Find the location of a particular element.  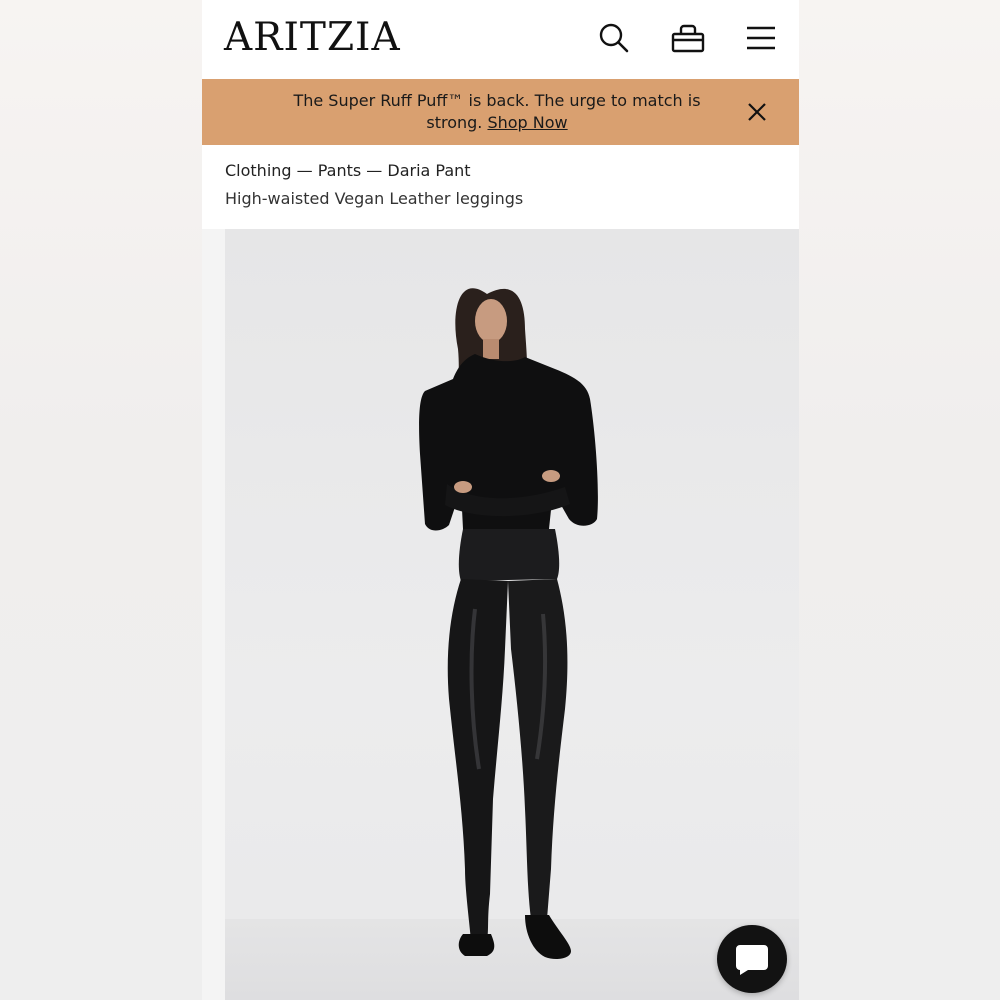

chat-bubble-icon is located at coordinates (752, 960).